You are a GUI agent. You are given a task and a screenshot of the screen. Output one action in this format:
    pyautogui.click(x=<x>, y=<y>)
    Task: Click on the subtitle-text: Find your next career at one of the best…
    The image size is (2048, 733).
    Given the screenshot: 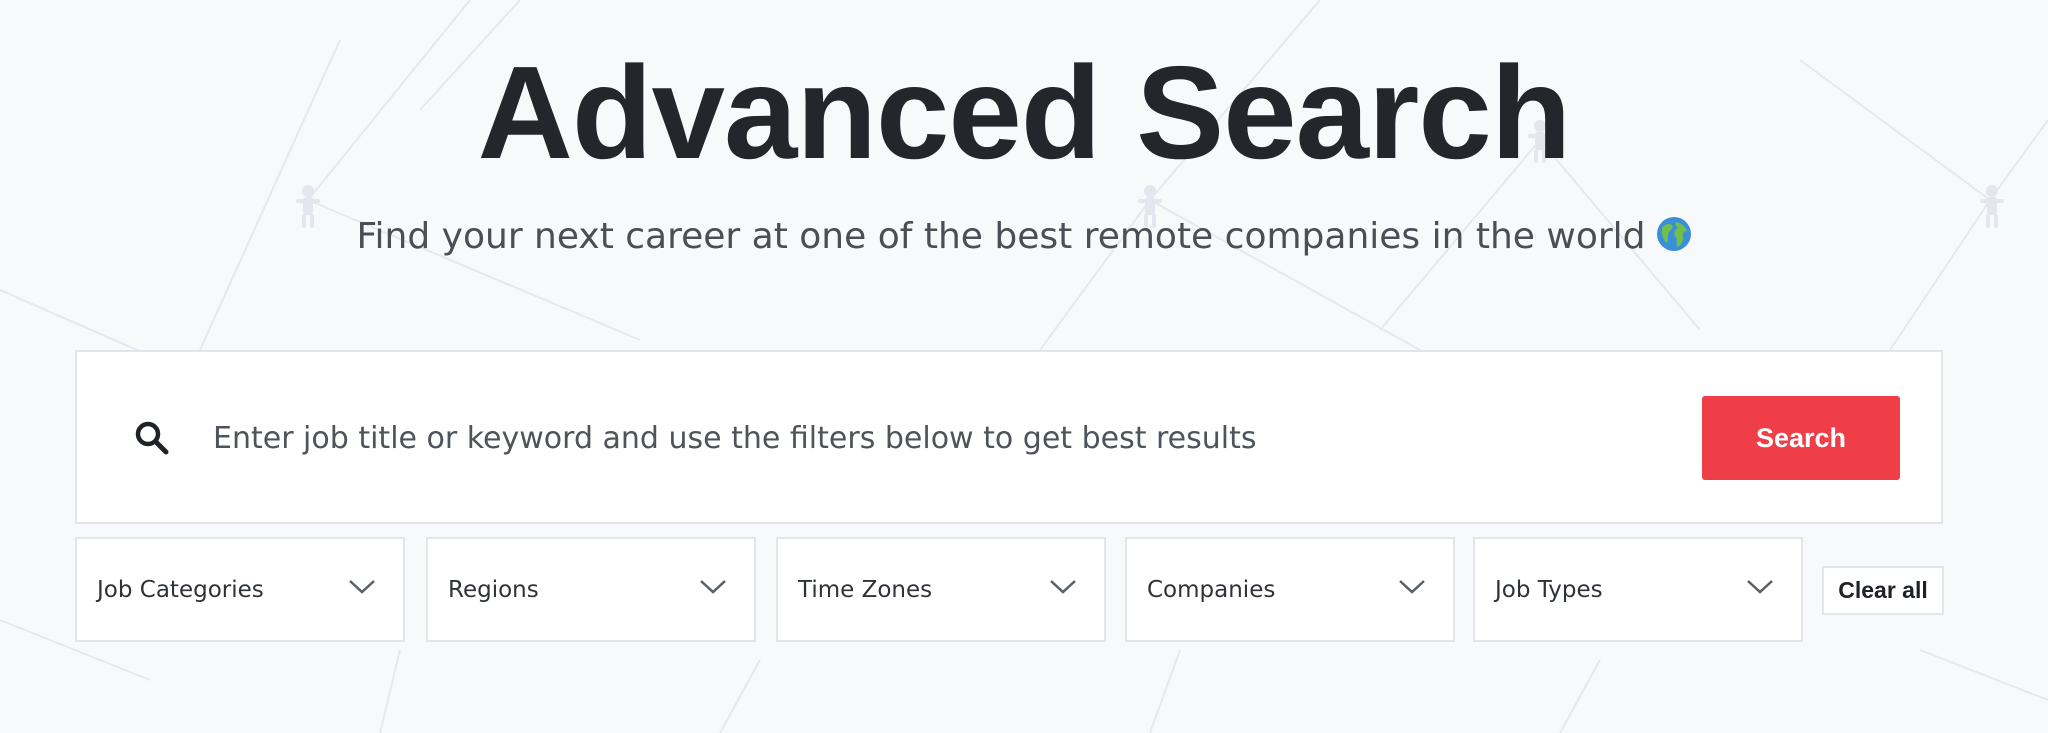 What is the action you would take?
    pyautogui.click(x=1001, y=236)
    